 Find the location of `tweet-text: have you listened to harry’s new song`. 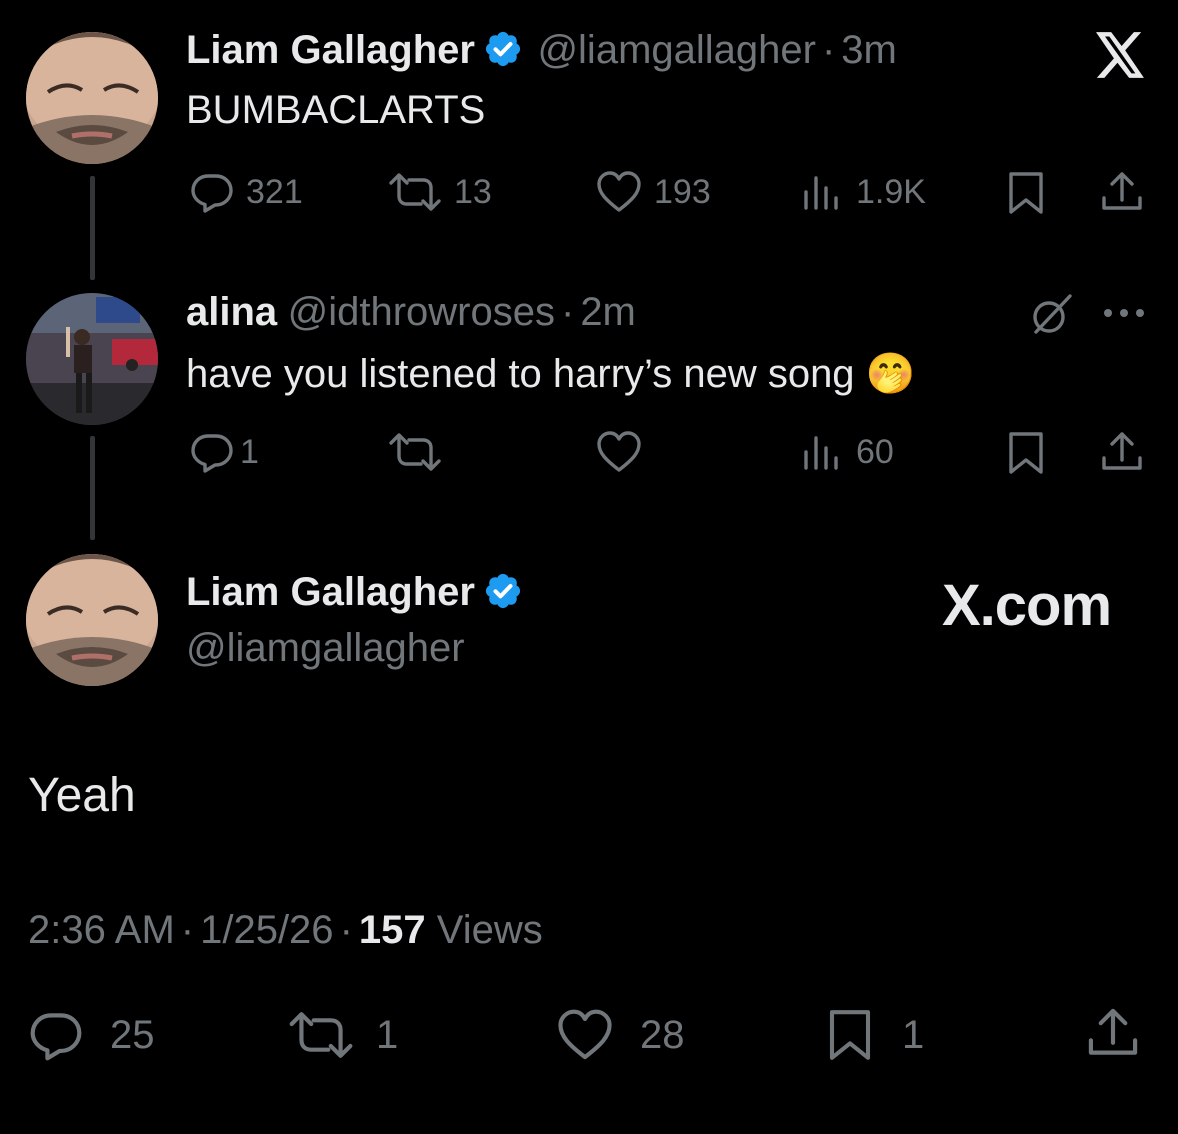

tweet-text: have you listened to harry’s new song is located at coordinates (520, 374).